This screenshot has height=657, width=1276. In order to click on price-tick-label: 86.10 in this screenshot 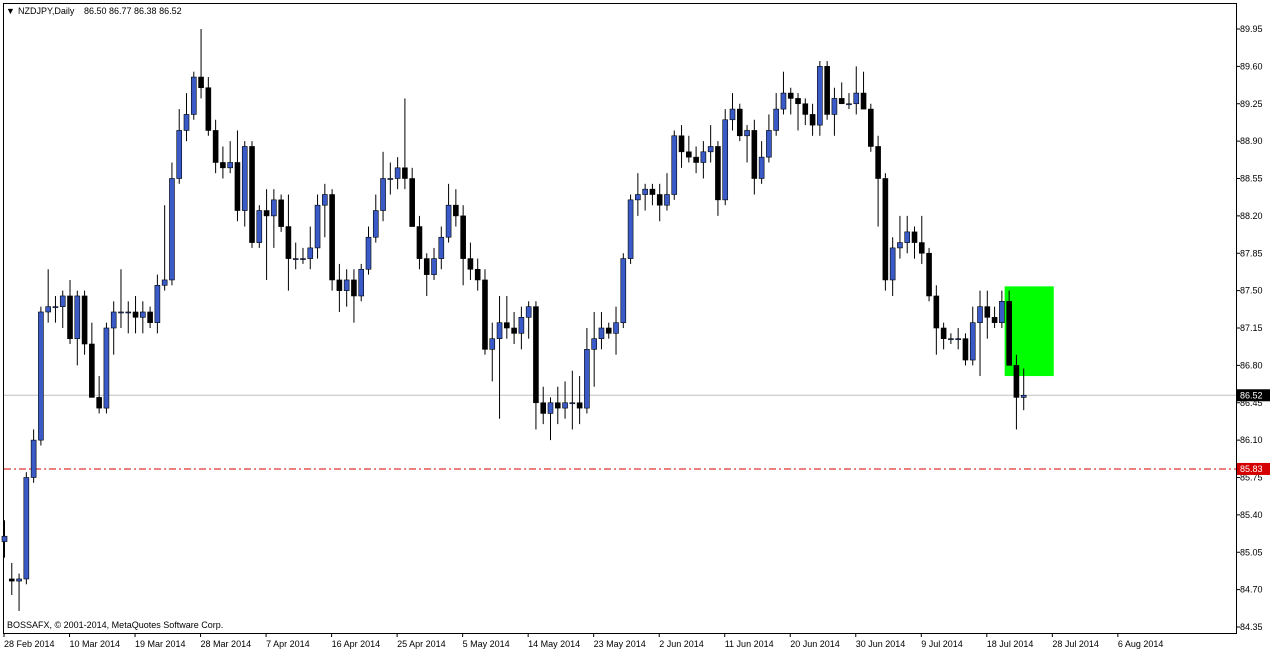, I will do `click(1251, 440)`.